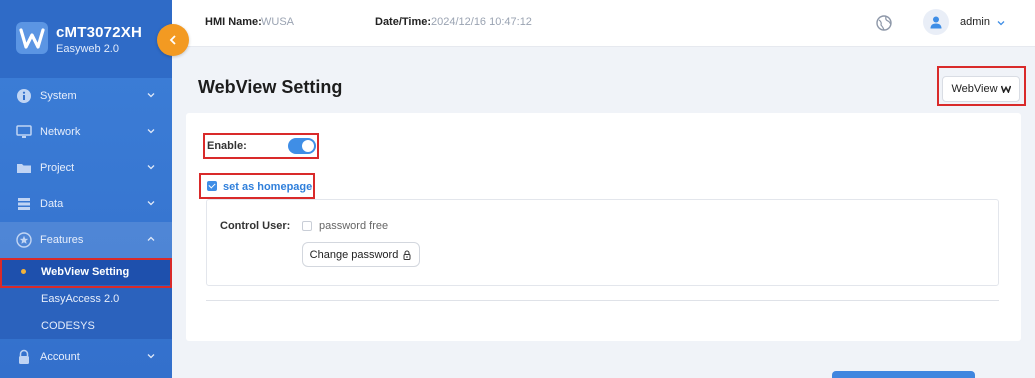 This screenshot has height=378, width=1035. What do you see at coordinates (903, 374) in the screenshot?
I see `save-button` at bounding box center [903, 374].